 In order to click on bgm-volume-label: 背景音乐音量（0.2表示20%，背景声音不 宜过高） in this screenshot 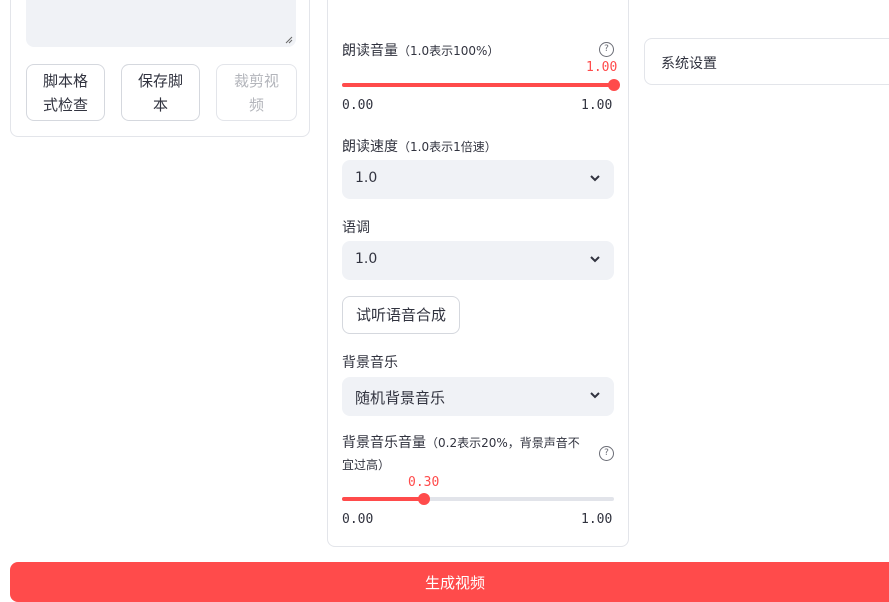, I will do `click(468, 454)`.